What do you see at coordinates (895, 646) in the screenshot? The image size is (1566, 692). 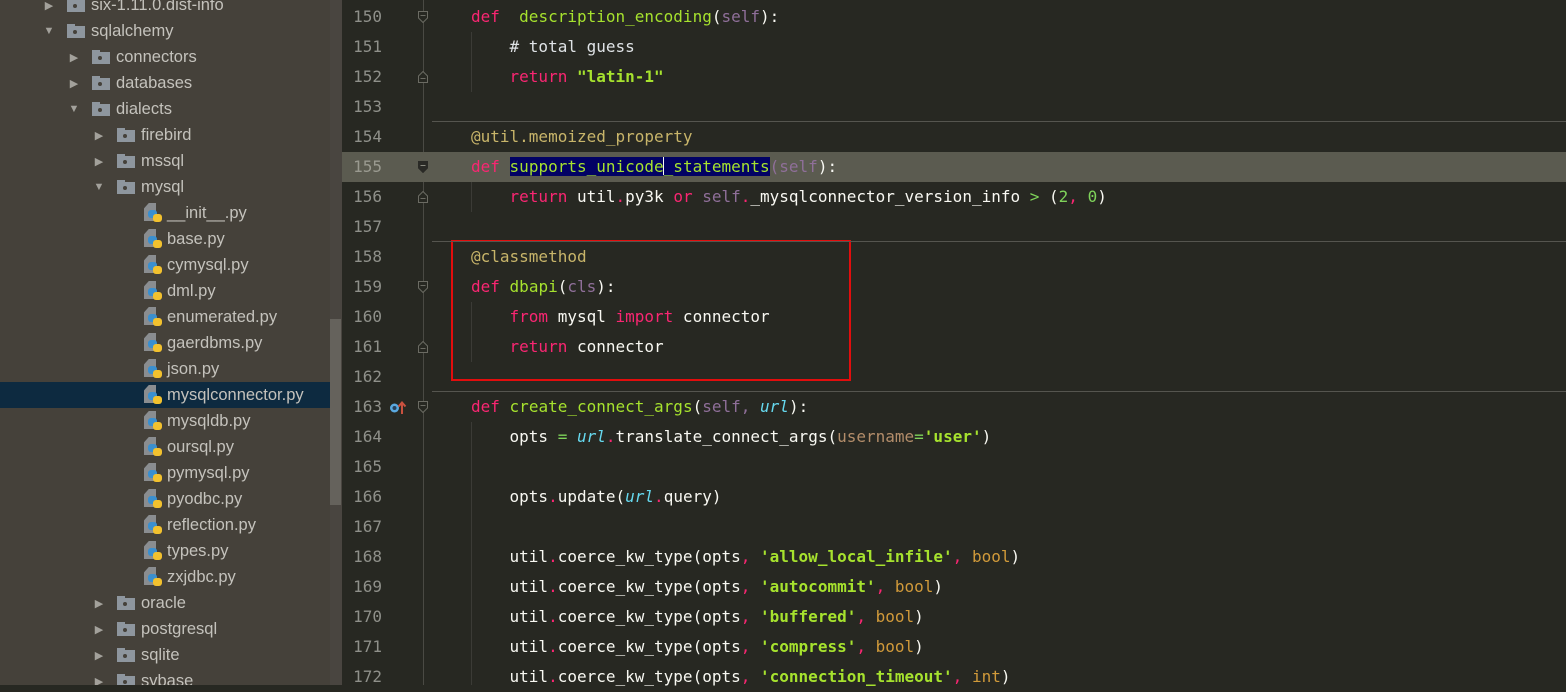 I see `code-token: bool` at bounding box center [895, 646].